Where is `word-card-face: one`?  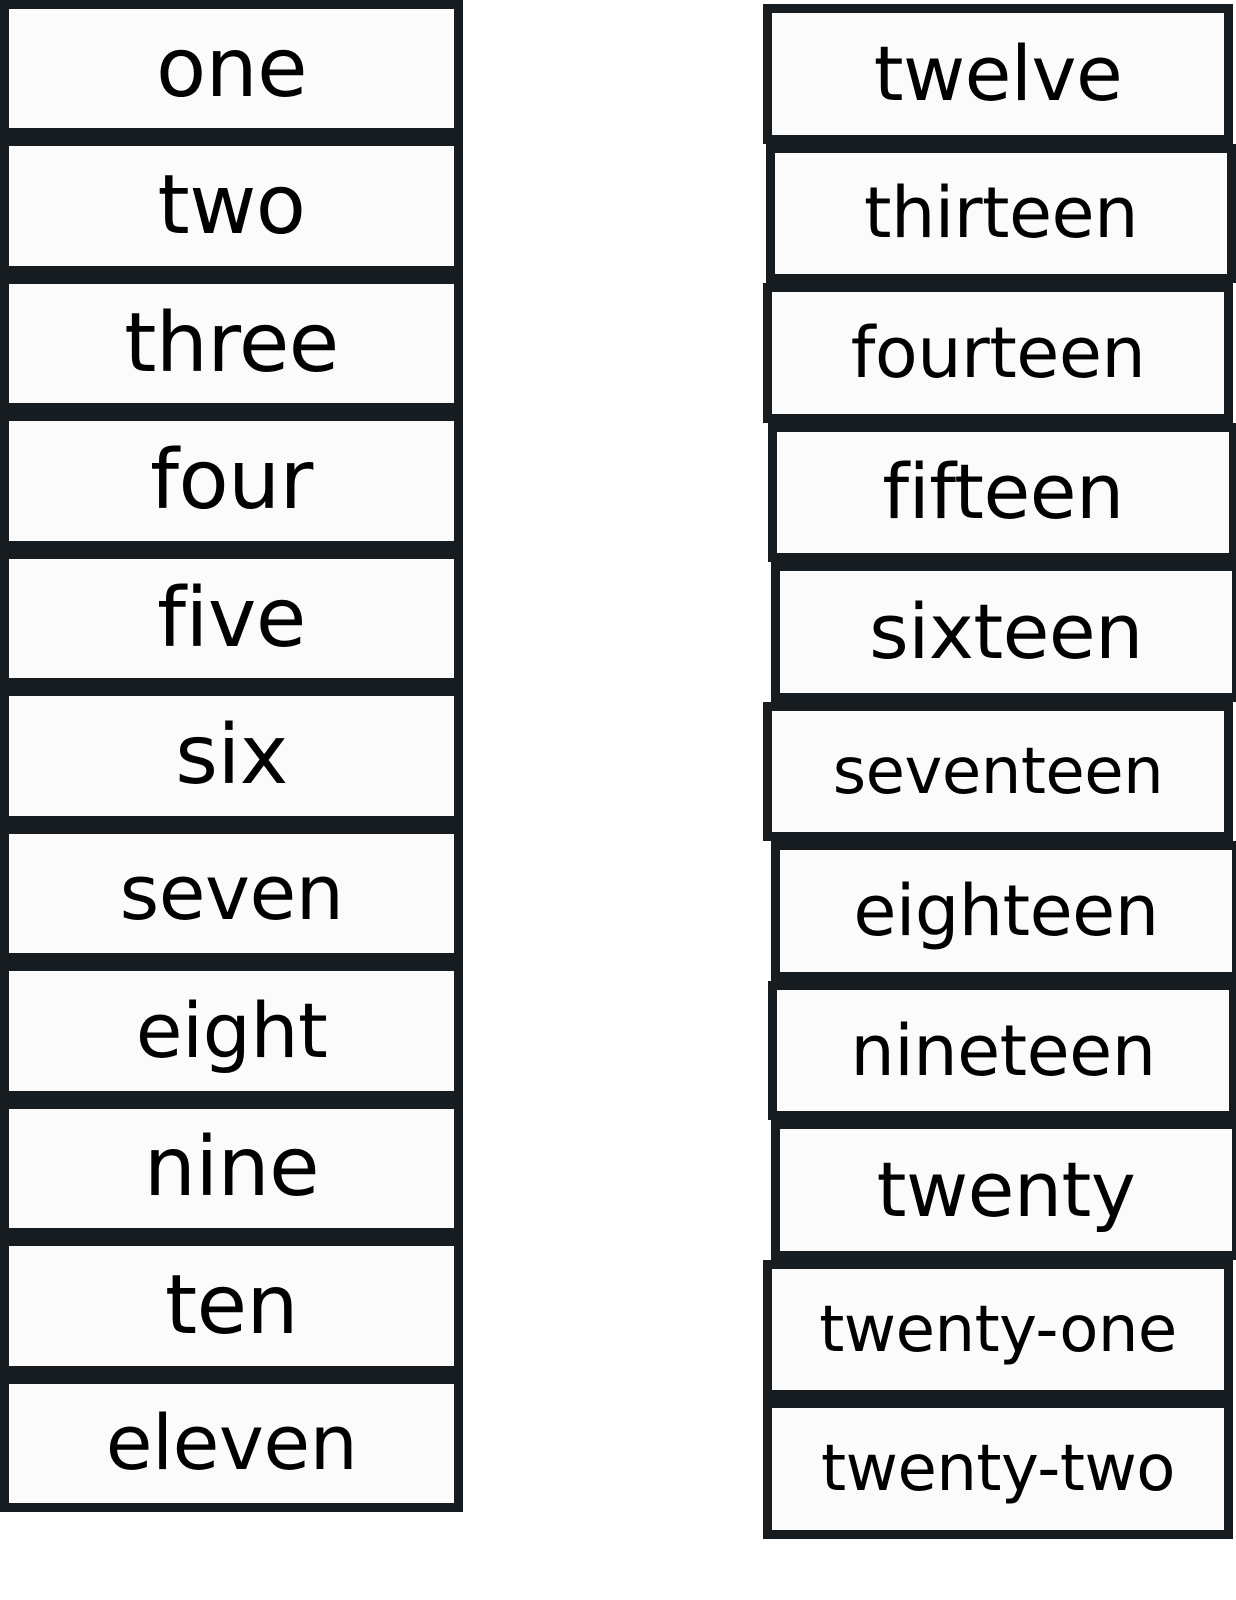
word-card-face: one is located at coordinates (231, 69).